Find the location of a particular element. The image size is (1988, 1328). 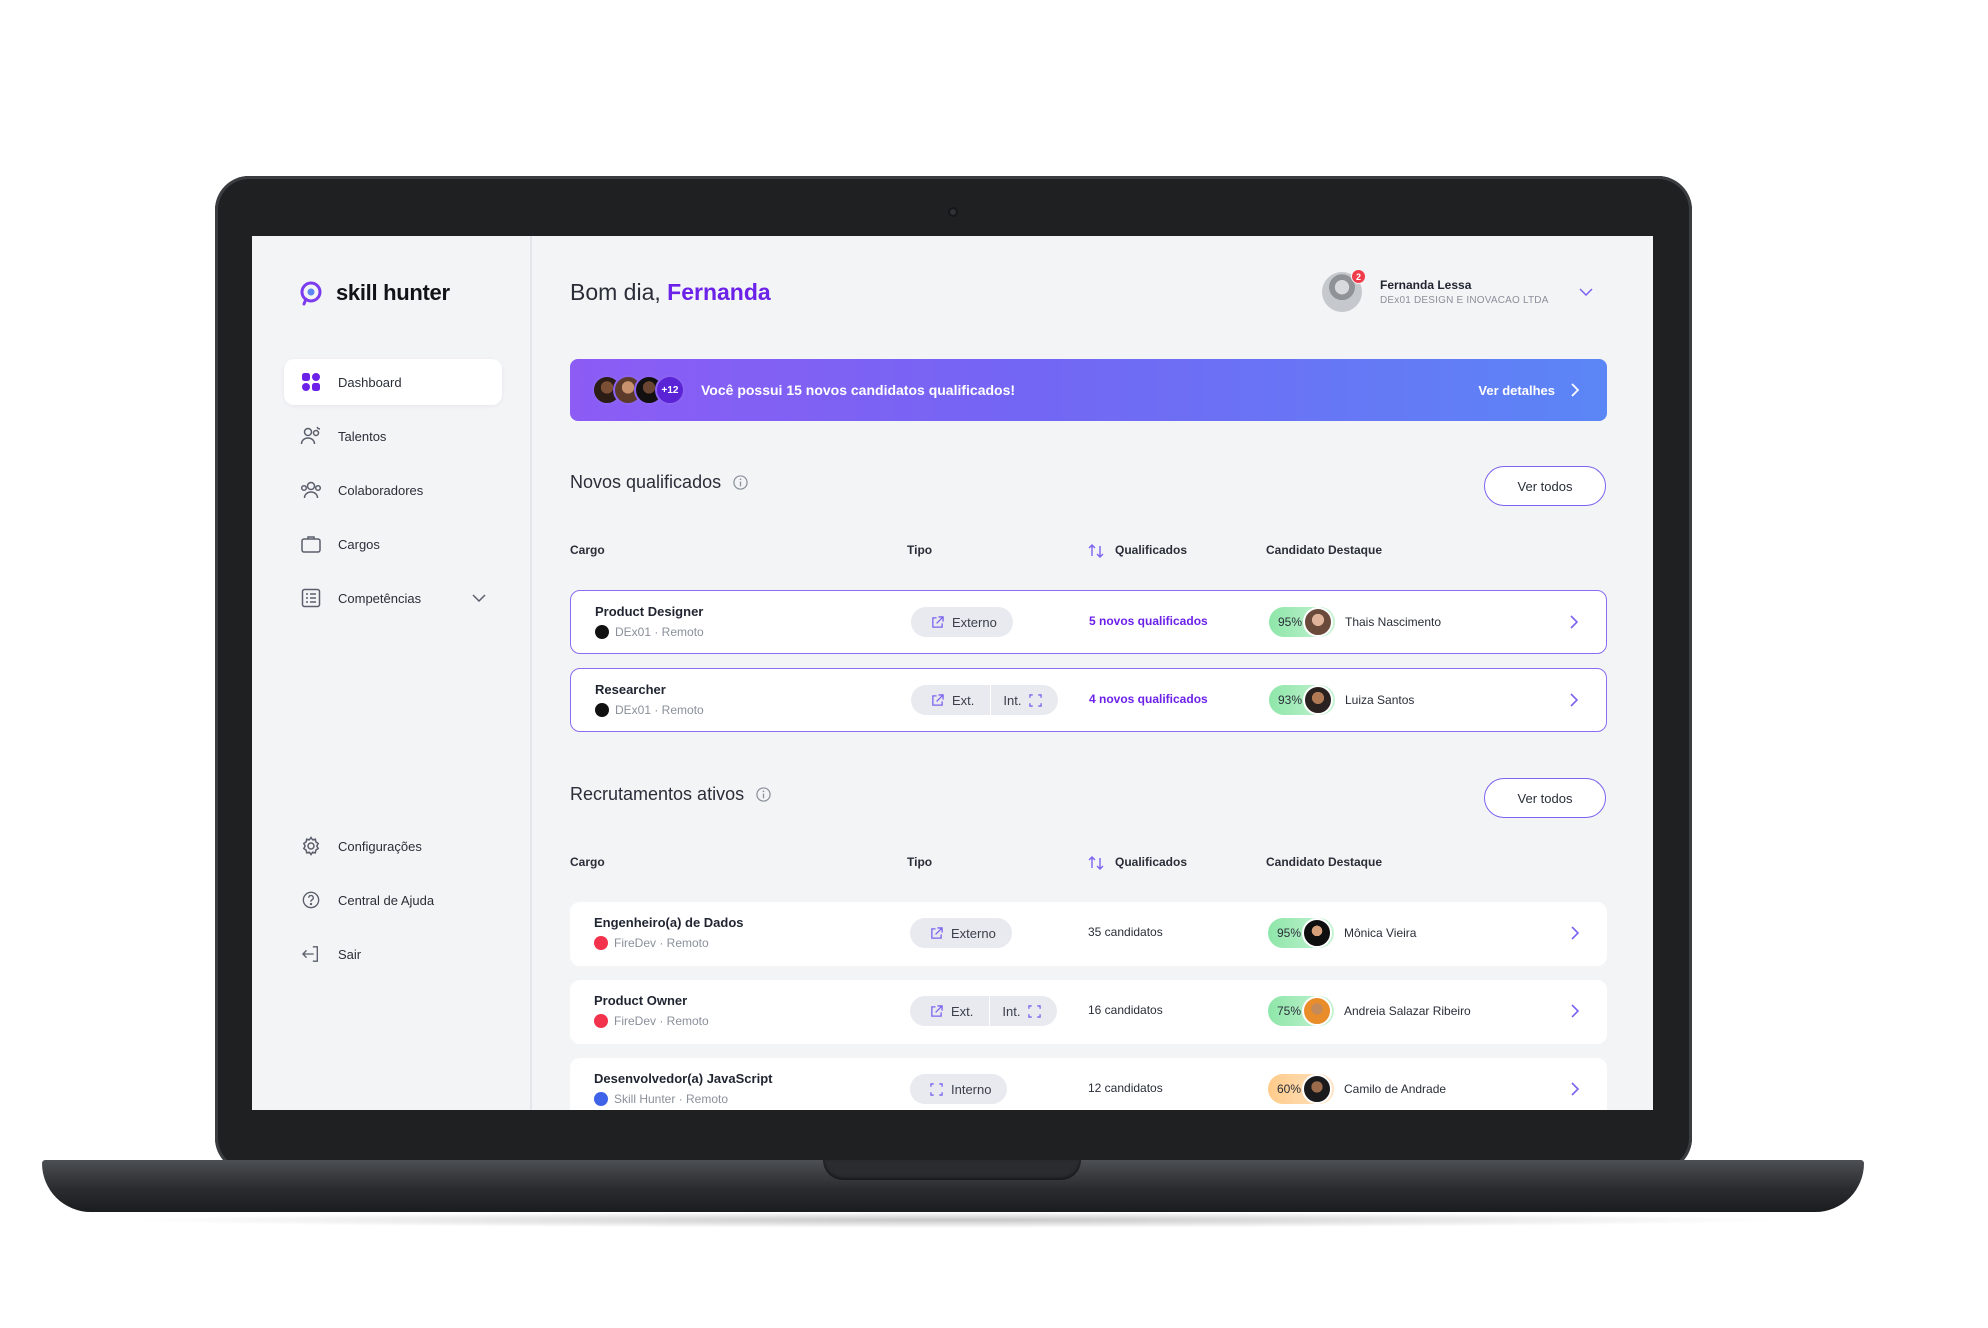

page-title: Bom dia, Fernanda is located at coordinates (670, 292).